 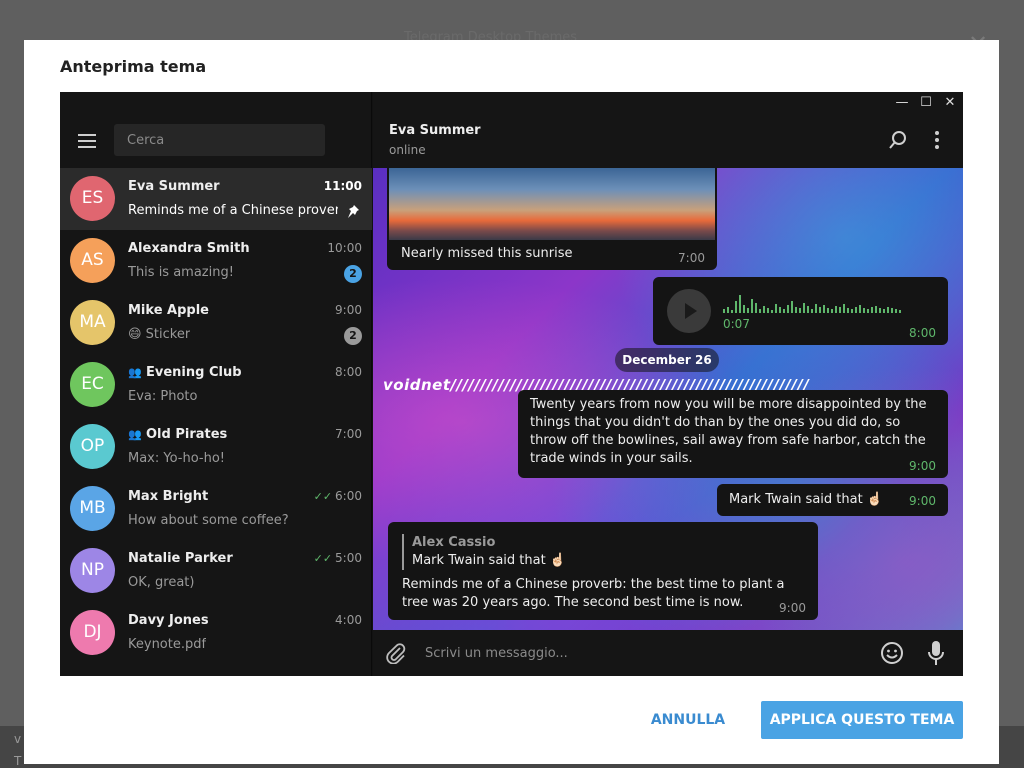 I want to click on chat-time-text: 6:00, so click(x=348, y=496).